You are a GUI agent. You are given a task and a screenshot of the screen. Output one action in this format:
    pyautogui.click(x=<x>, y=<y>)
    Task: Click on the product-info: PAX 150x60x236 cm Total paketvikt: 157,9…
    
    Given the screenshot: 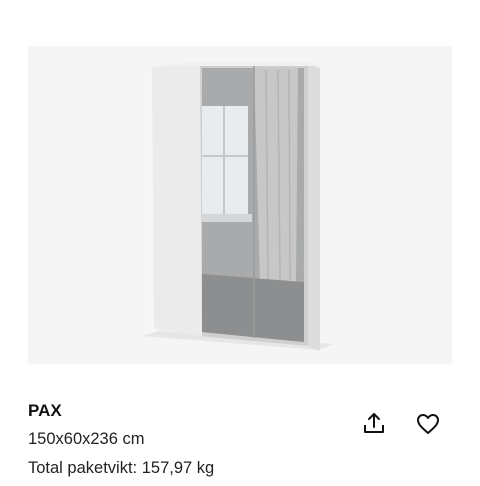 What is the action you would take?
    pyautogui.click(x=193, y=443)
    